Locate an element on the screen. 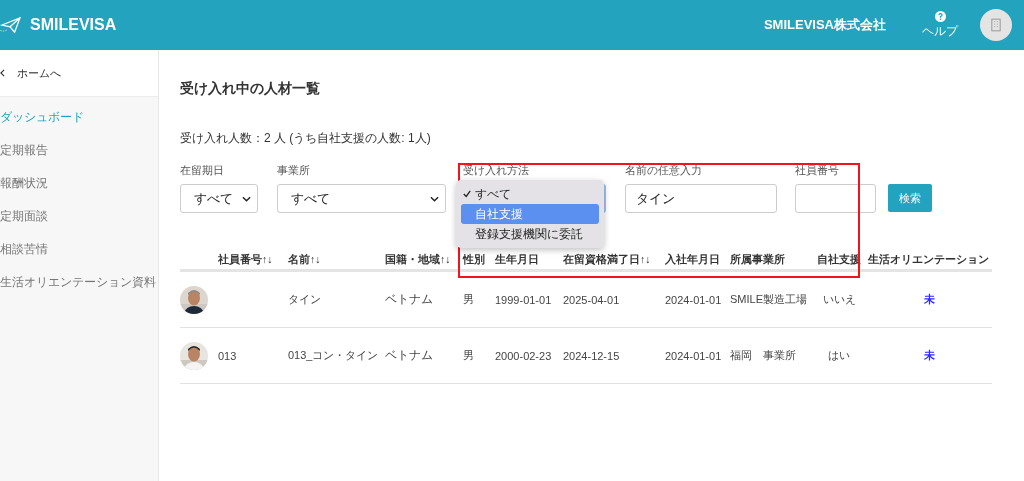  input-field is located at coordinates (835, 198).